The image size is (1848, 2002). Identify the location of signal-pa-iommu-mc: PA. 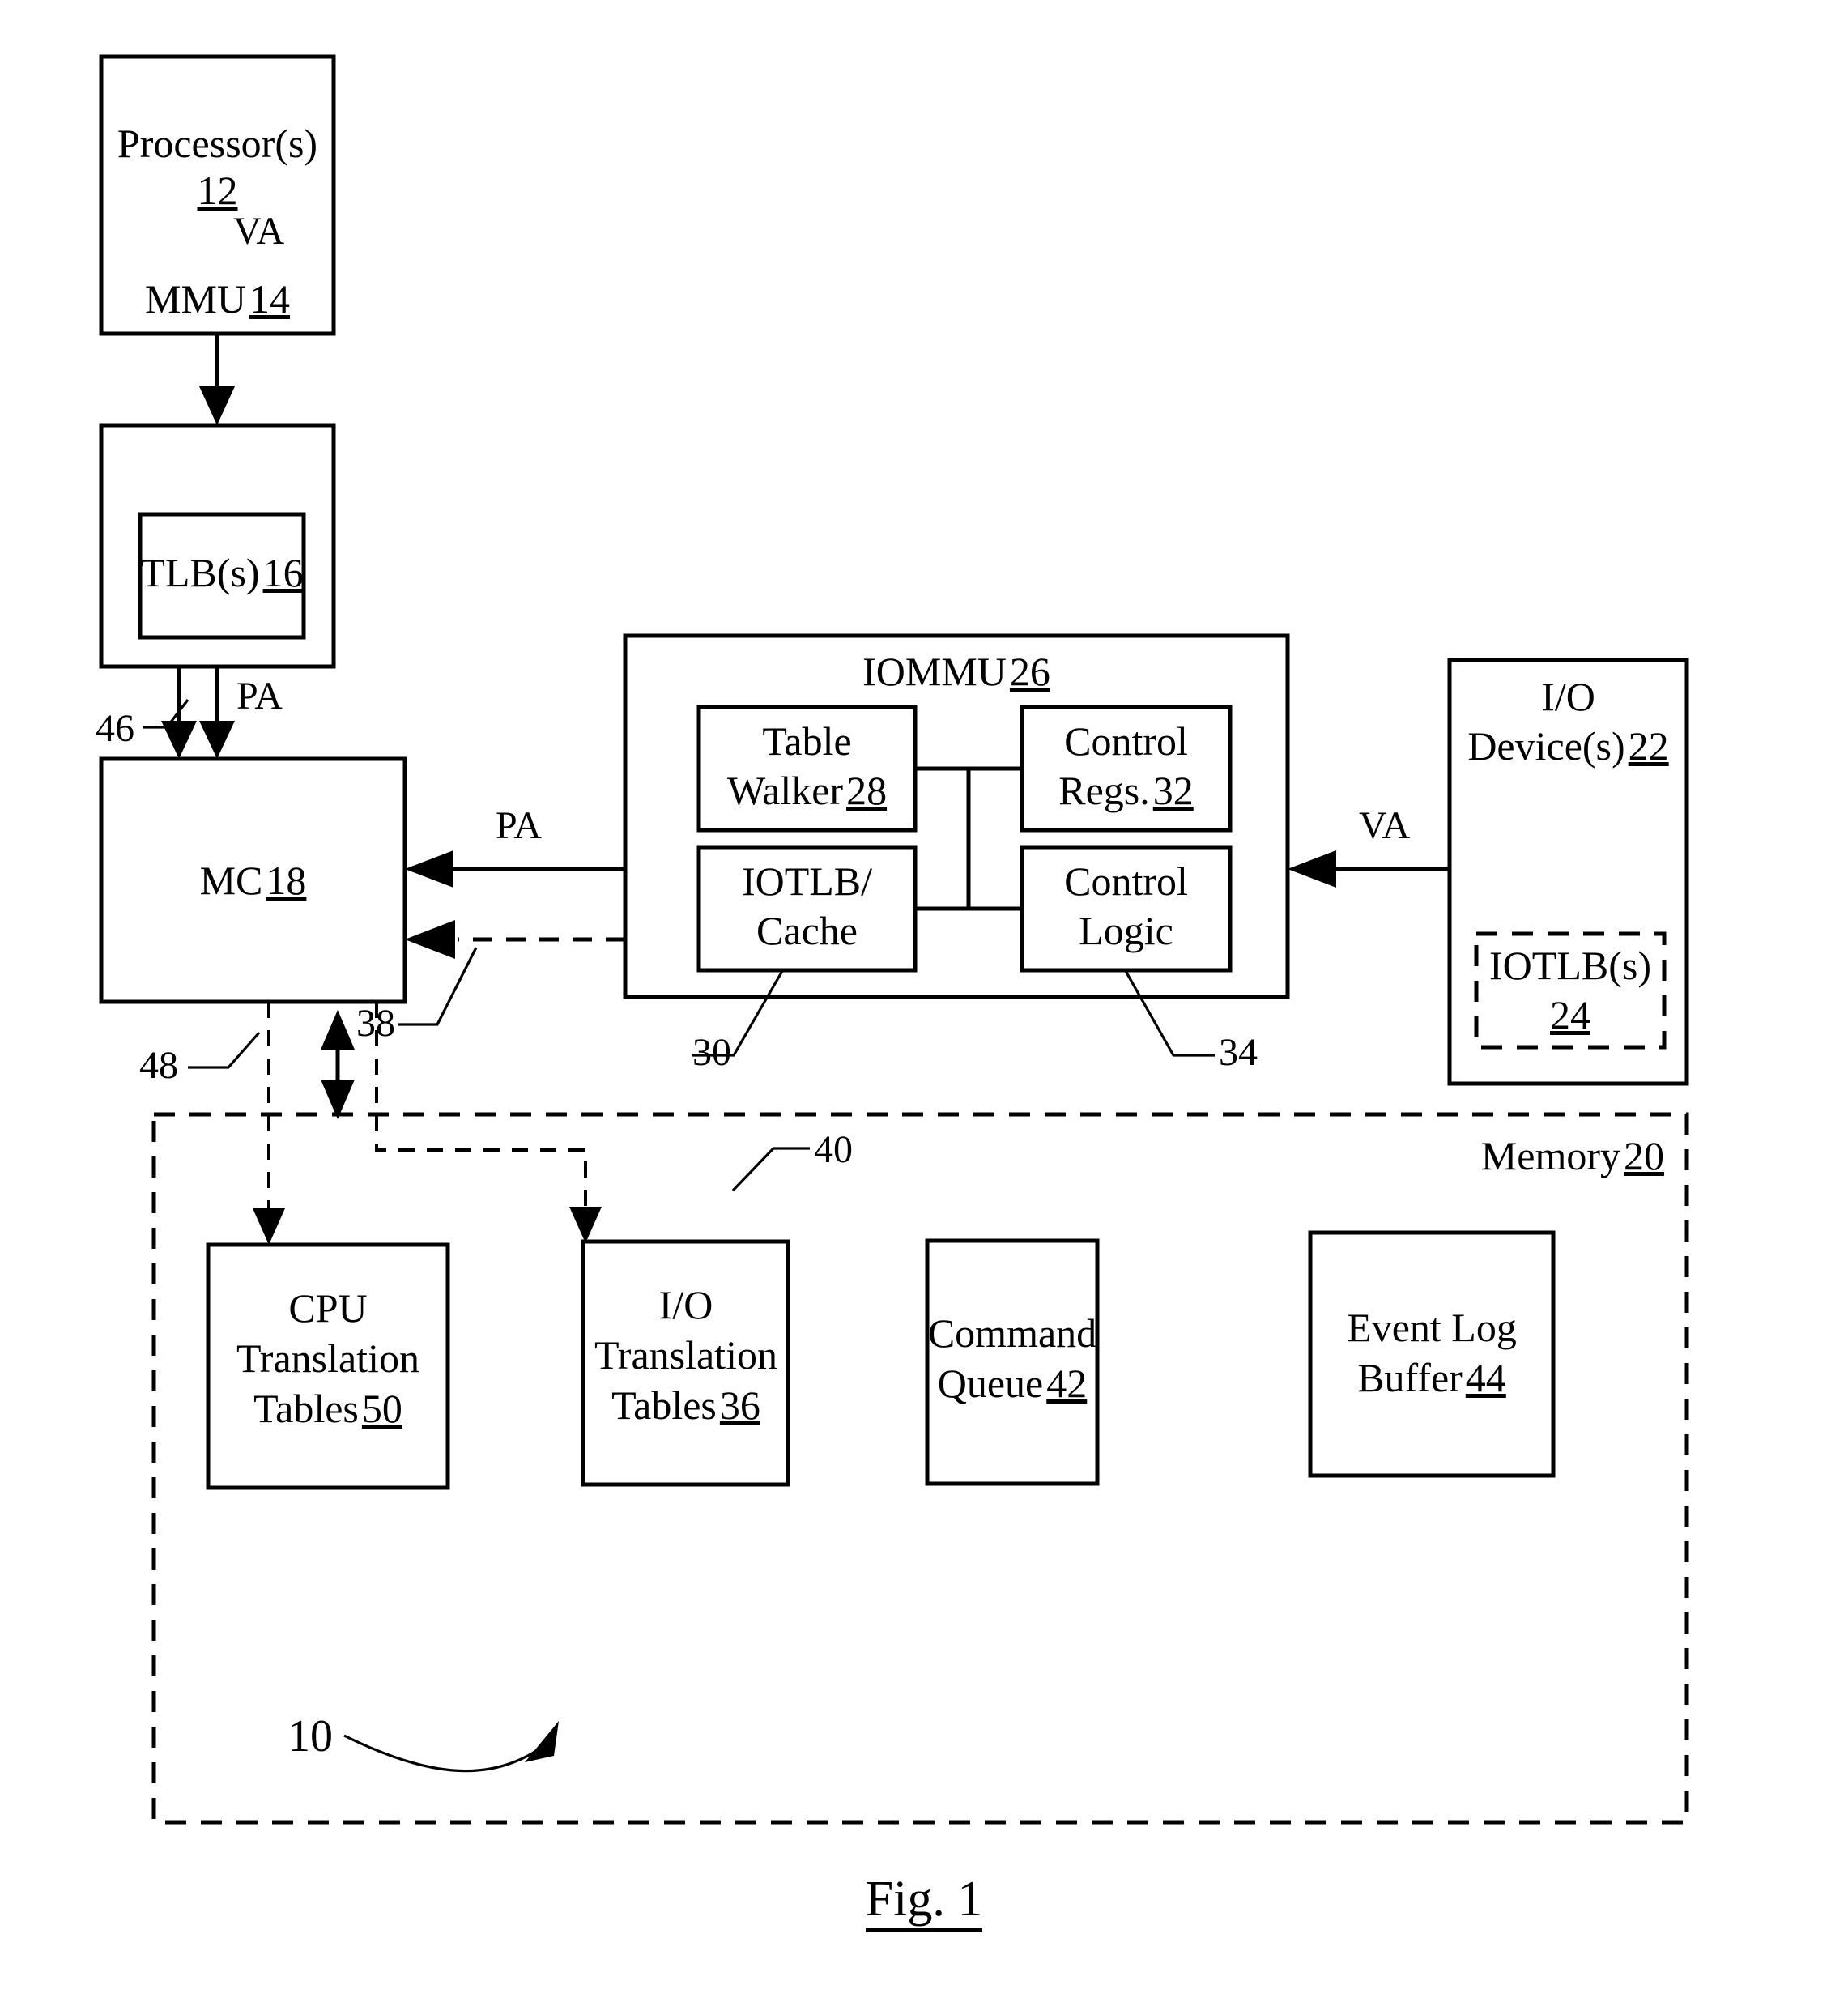
(519, 825).